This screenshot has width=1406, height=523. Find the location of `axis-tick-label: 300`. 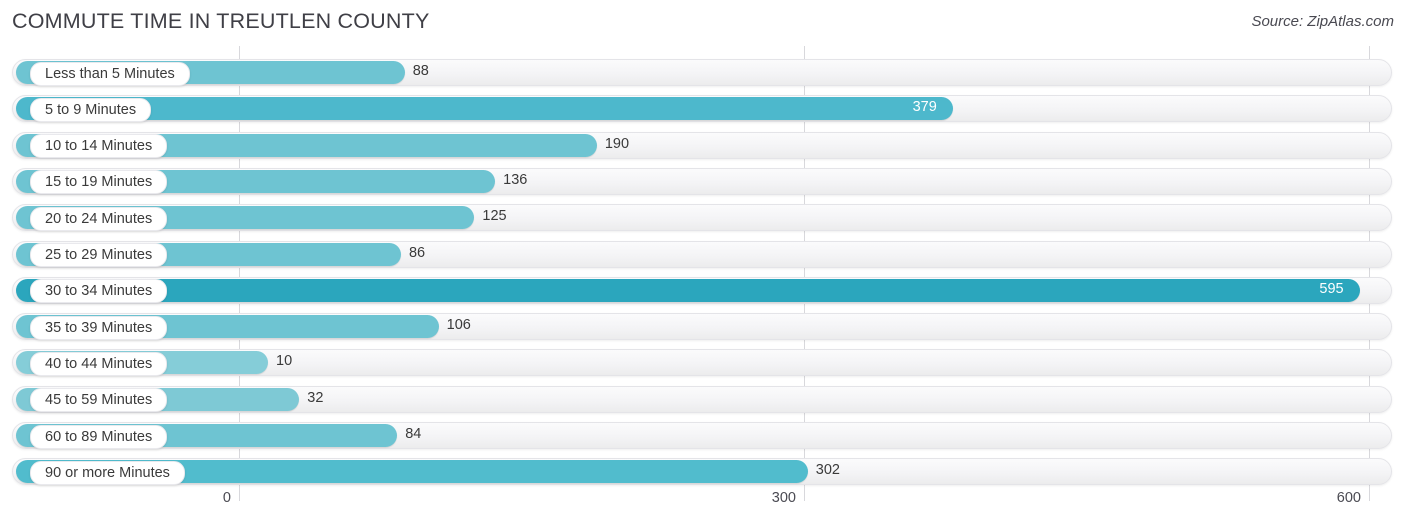

axis-tick-label: 300 is located at coordinates (783, 498).